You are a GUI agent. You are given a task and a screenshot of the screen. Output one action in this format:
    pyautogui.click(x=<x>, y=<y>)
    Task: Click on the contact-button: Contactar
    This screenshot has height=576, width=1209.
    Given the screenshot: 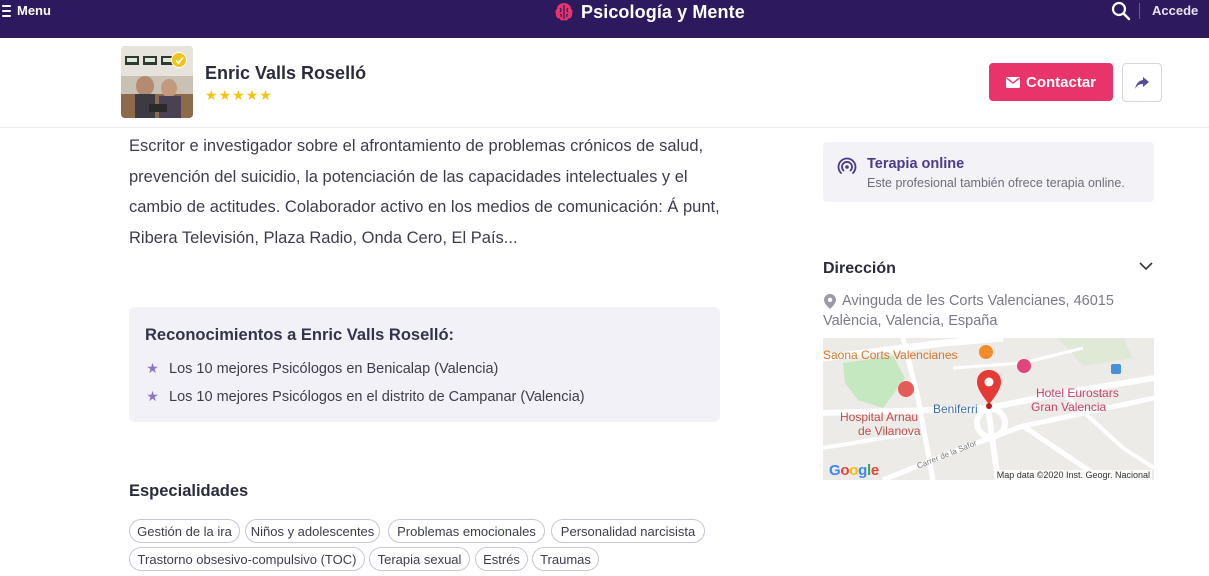 What is the action you would take?
    pyautogui.click(x=1051, y=82)
    